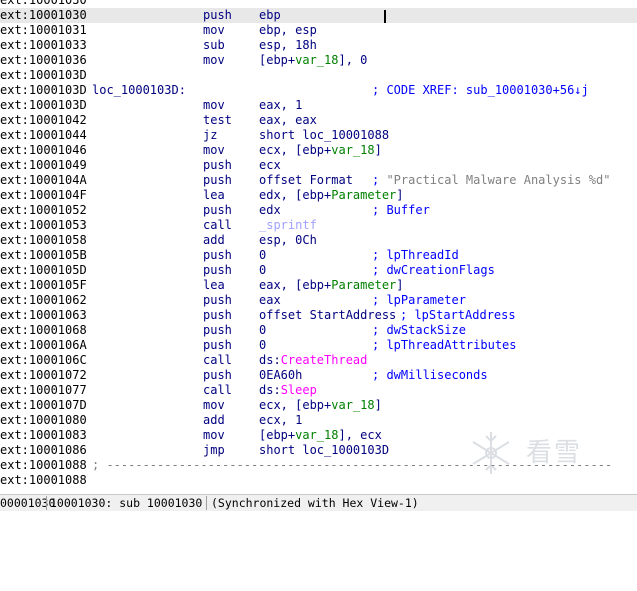  I want to click on instruction-operands: ds:CreateThread, so click(313, 360).